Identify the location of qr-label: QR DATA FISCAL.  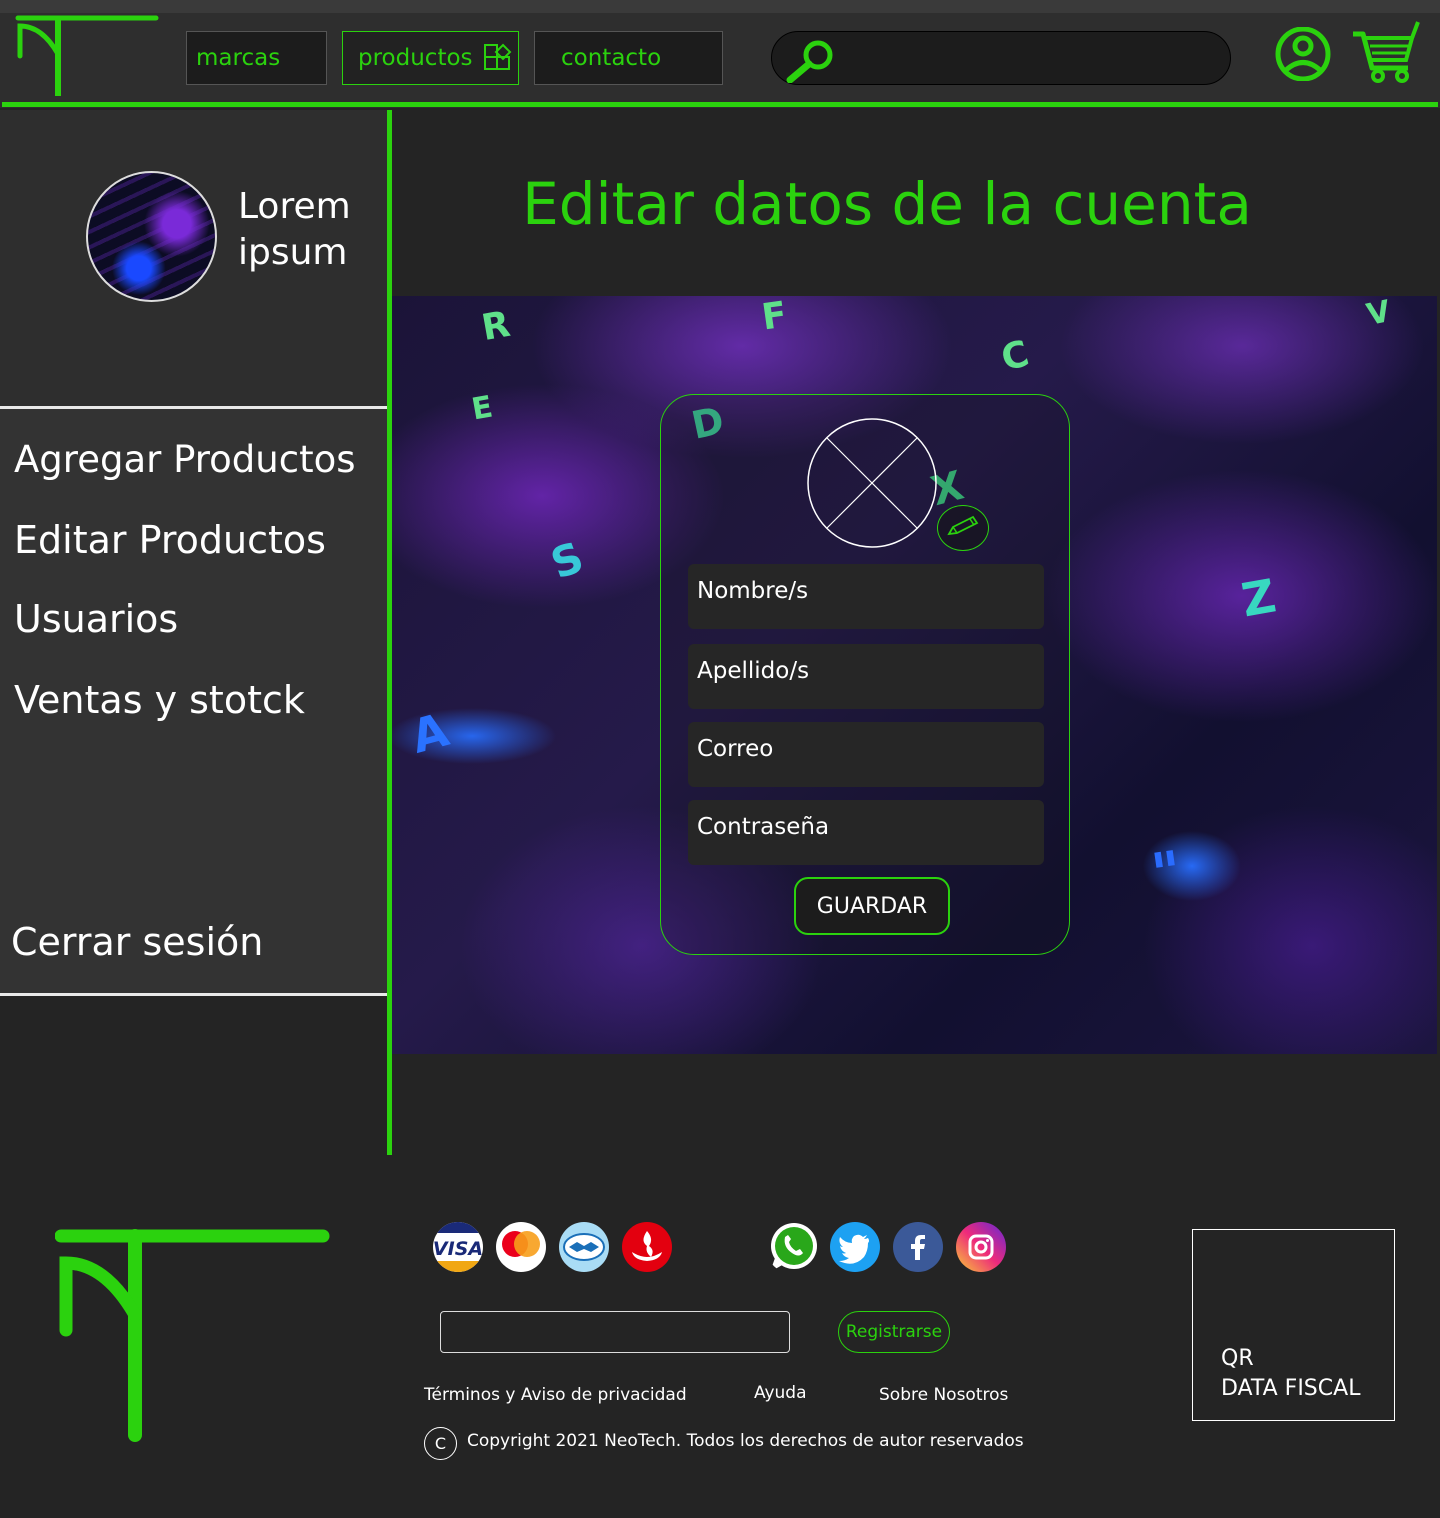
(1291, 1373).